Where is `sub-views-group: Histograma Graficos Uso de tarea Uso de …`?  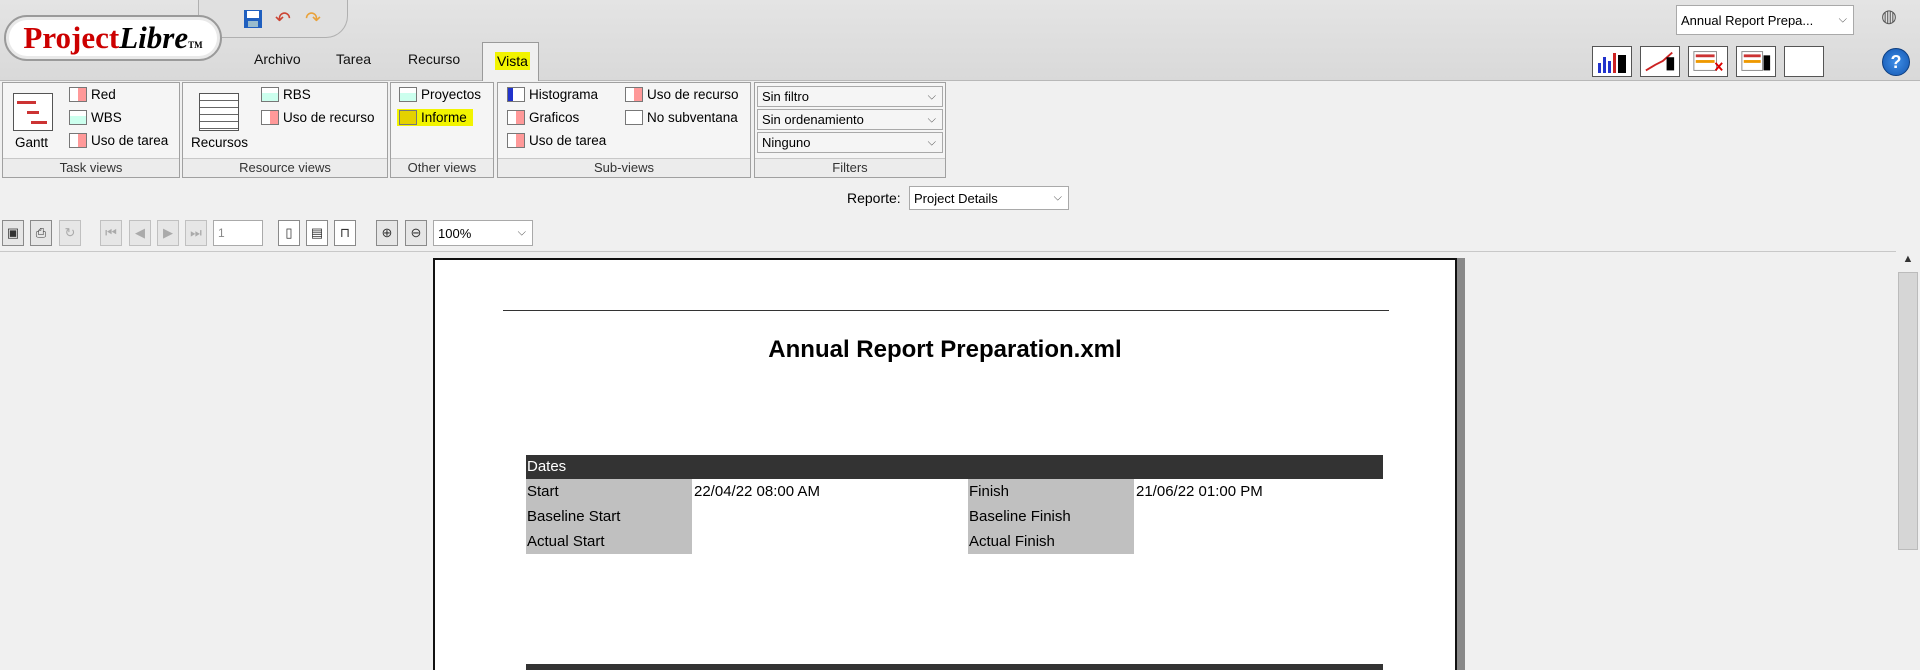 sub-views-group: Histograma Graficos Uso de tarea Uso de … is located at coordinates (624, 130).